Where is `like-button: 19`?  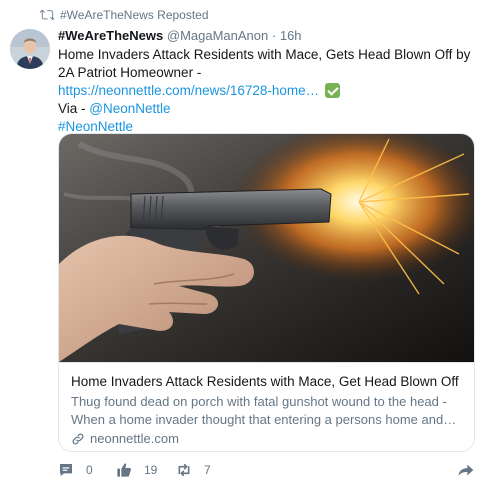
like-button: 19 is located at coordinates (136, 470).